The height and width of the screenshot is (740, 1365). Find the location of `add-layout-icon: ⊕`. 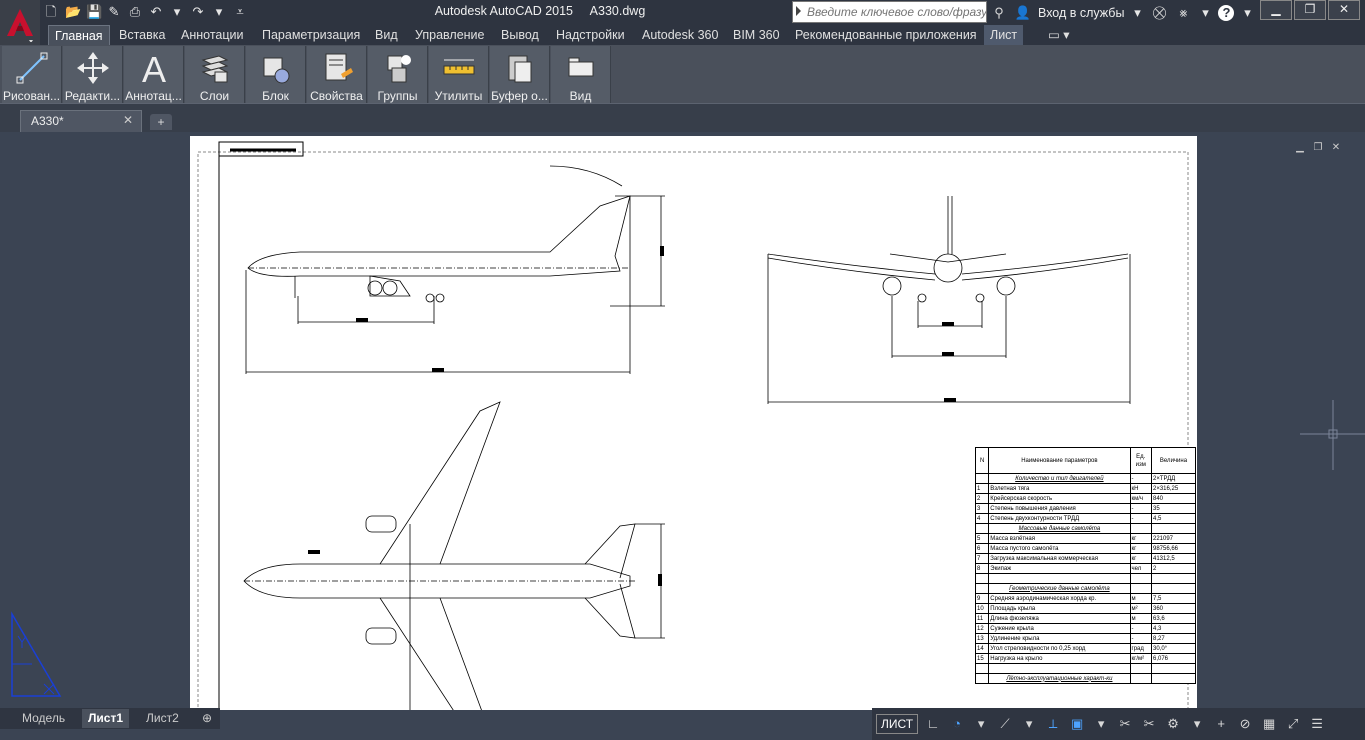

add-layout-icon: ⊕ is located at coordinates (207, 718).